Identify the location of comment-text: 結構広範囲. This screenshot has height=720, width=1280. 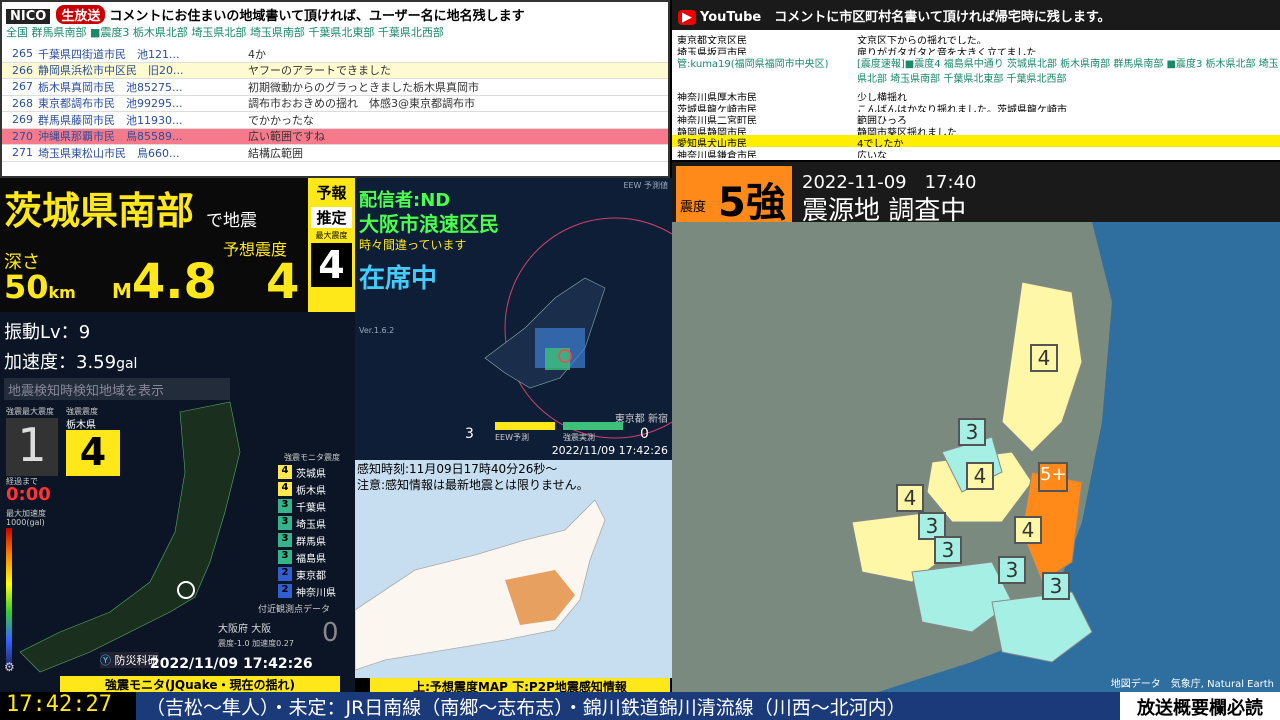
(275, 153).